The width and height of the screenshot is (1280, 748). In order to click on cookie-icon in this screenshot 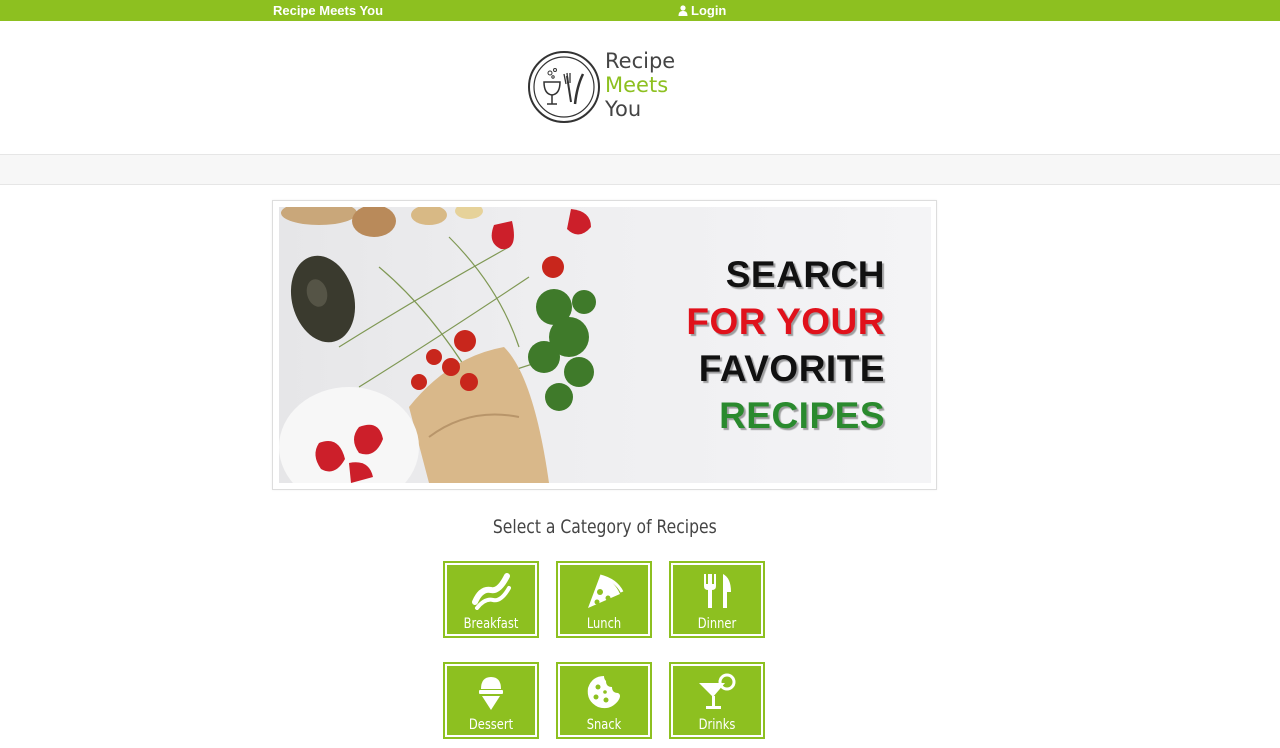, I will do `click(603, 692)`.